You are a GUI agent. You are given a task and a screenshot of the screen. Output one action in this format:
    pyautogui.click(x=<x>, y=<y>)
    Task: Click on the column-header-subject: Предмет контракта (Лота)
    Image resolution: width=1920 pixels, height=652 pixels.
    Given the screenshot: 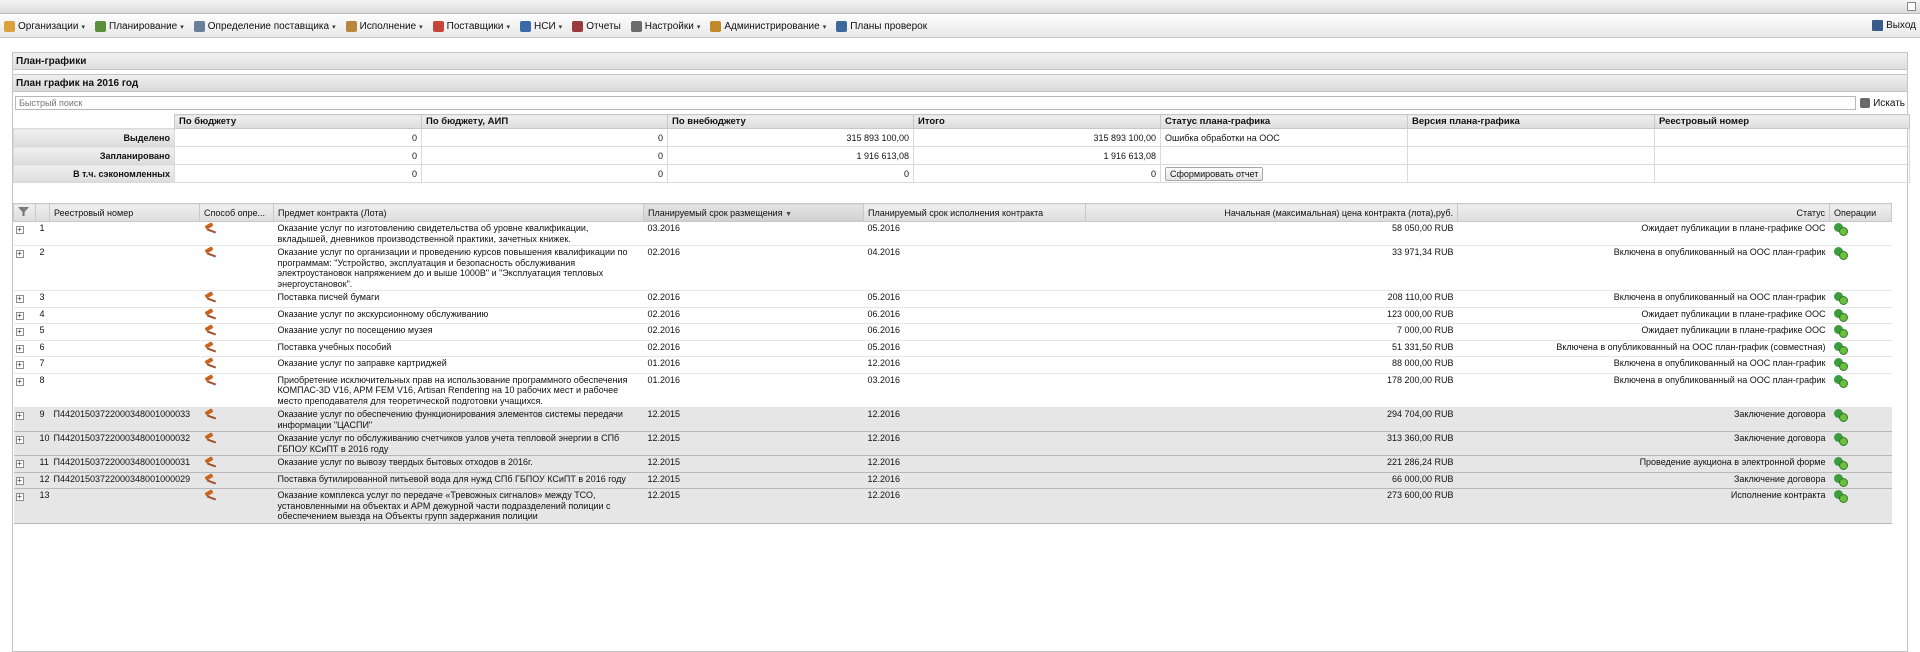 What is the action you would take?
    pyautogui.click(x=458, y=212)
    